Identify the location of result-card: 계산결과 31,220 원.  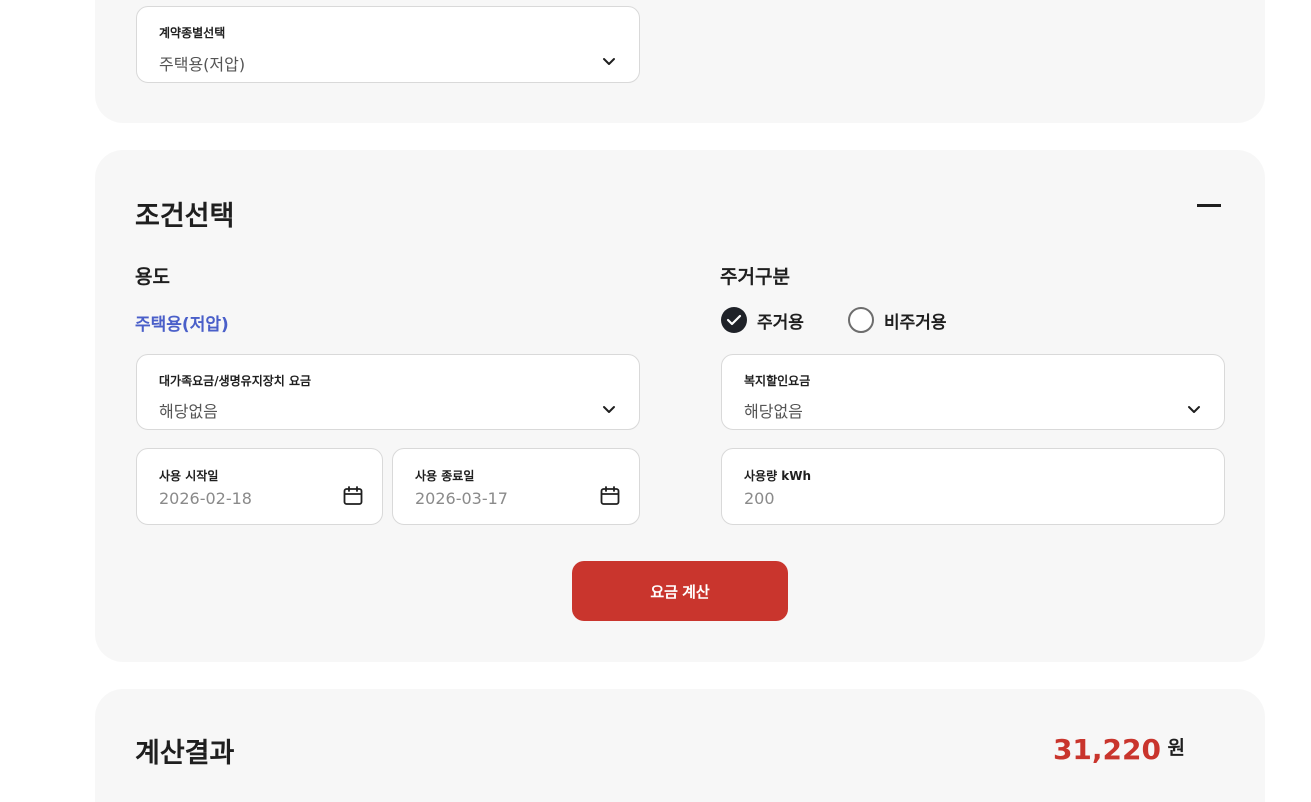
(680, 745).